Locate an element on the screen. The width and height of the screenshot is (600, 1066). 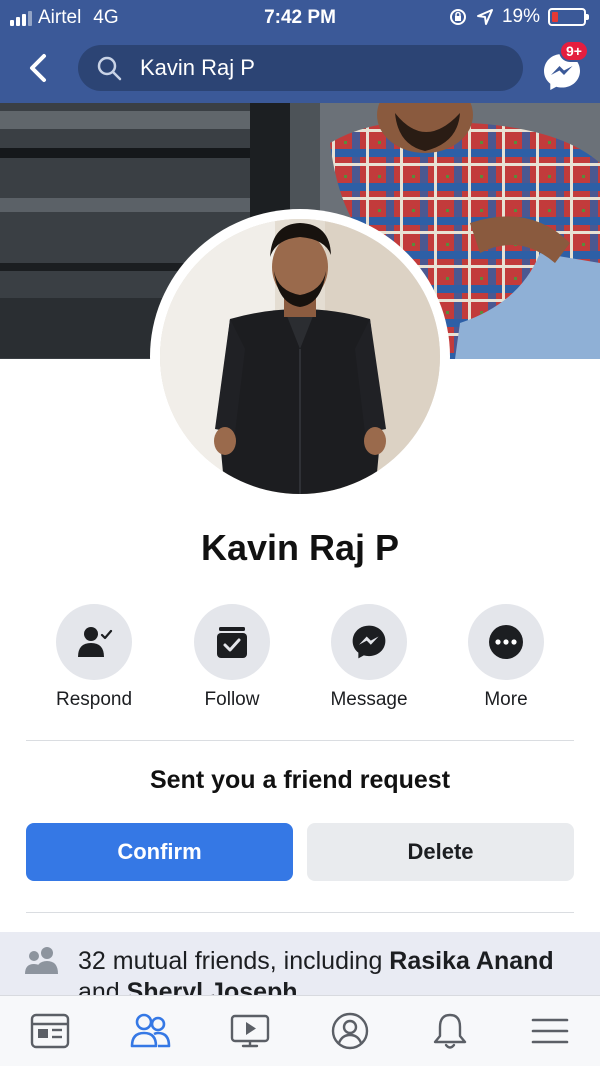
back-button is located at coordinates (38, 68).